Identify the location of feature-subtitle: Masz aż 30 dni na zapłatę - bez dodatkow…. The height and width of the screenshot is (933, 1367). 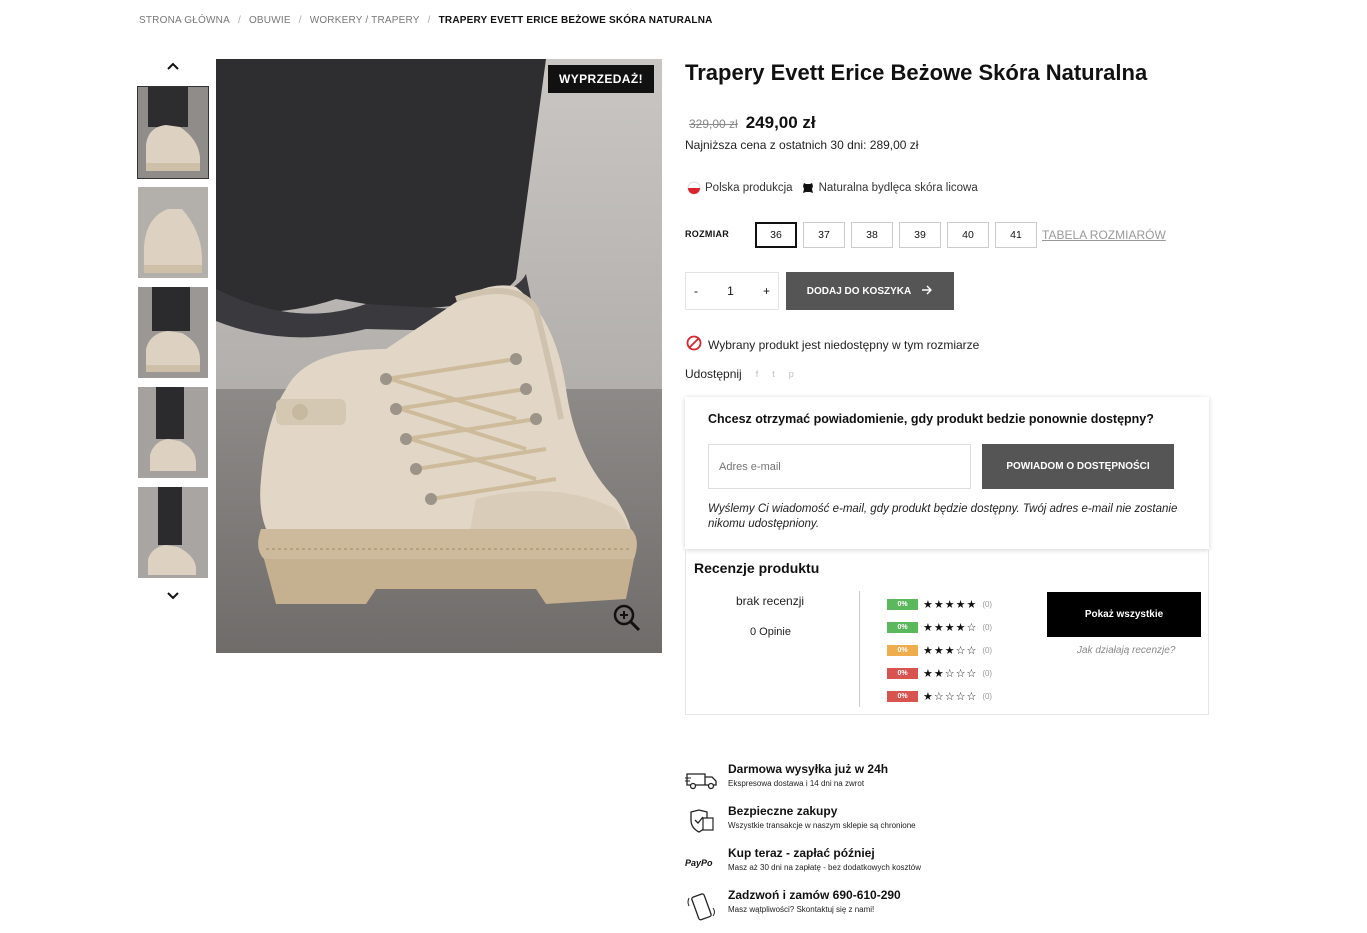
(824, 867).